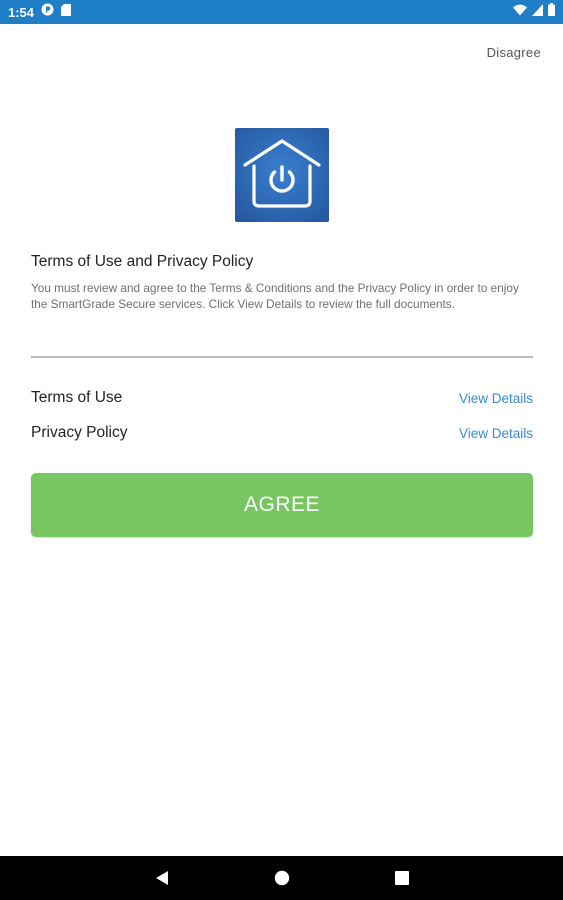 The width and height of the screenshot is (563, 900). Describe the element at coordinates (79, 432) in the screenshot. I see `privacy-policy-label: Privacy Policy` at that location.